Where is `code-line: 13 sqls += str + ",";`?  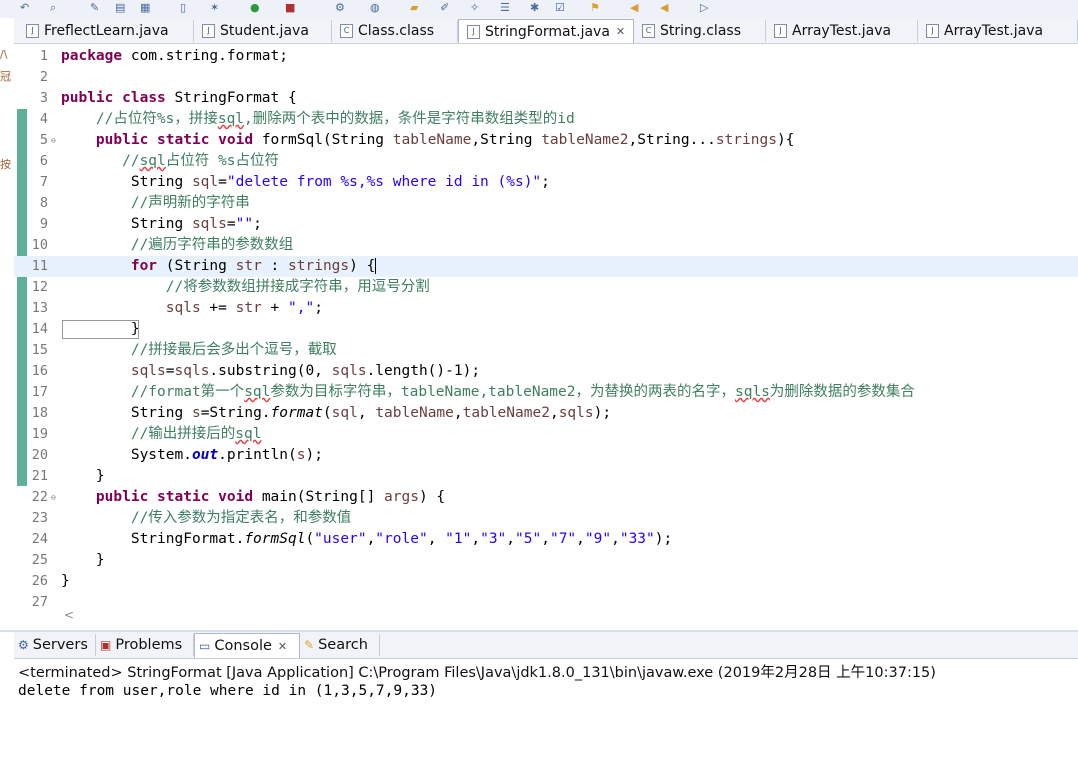 code-line: 13 sqls += str + ","; is located at coordinates (546, 308).